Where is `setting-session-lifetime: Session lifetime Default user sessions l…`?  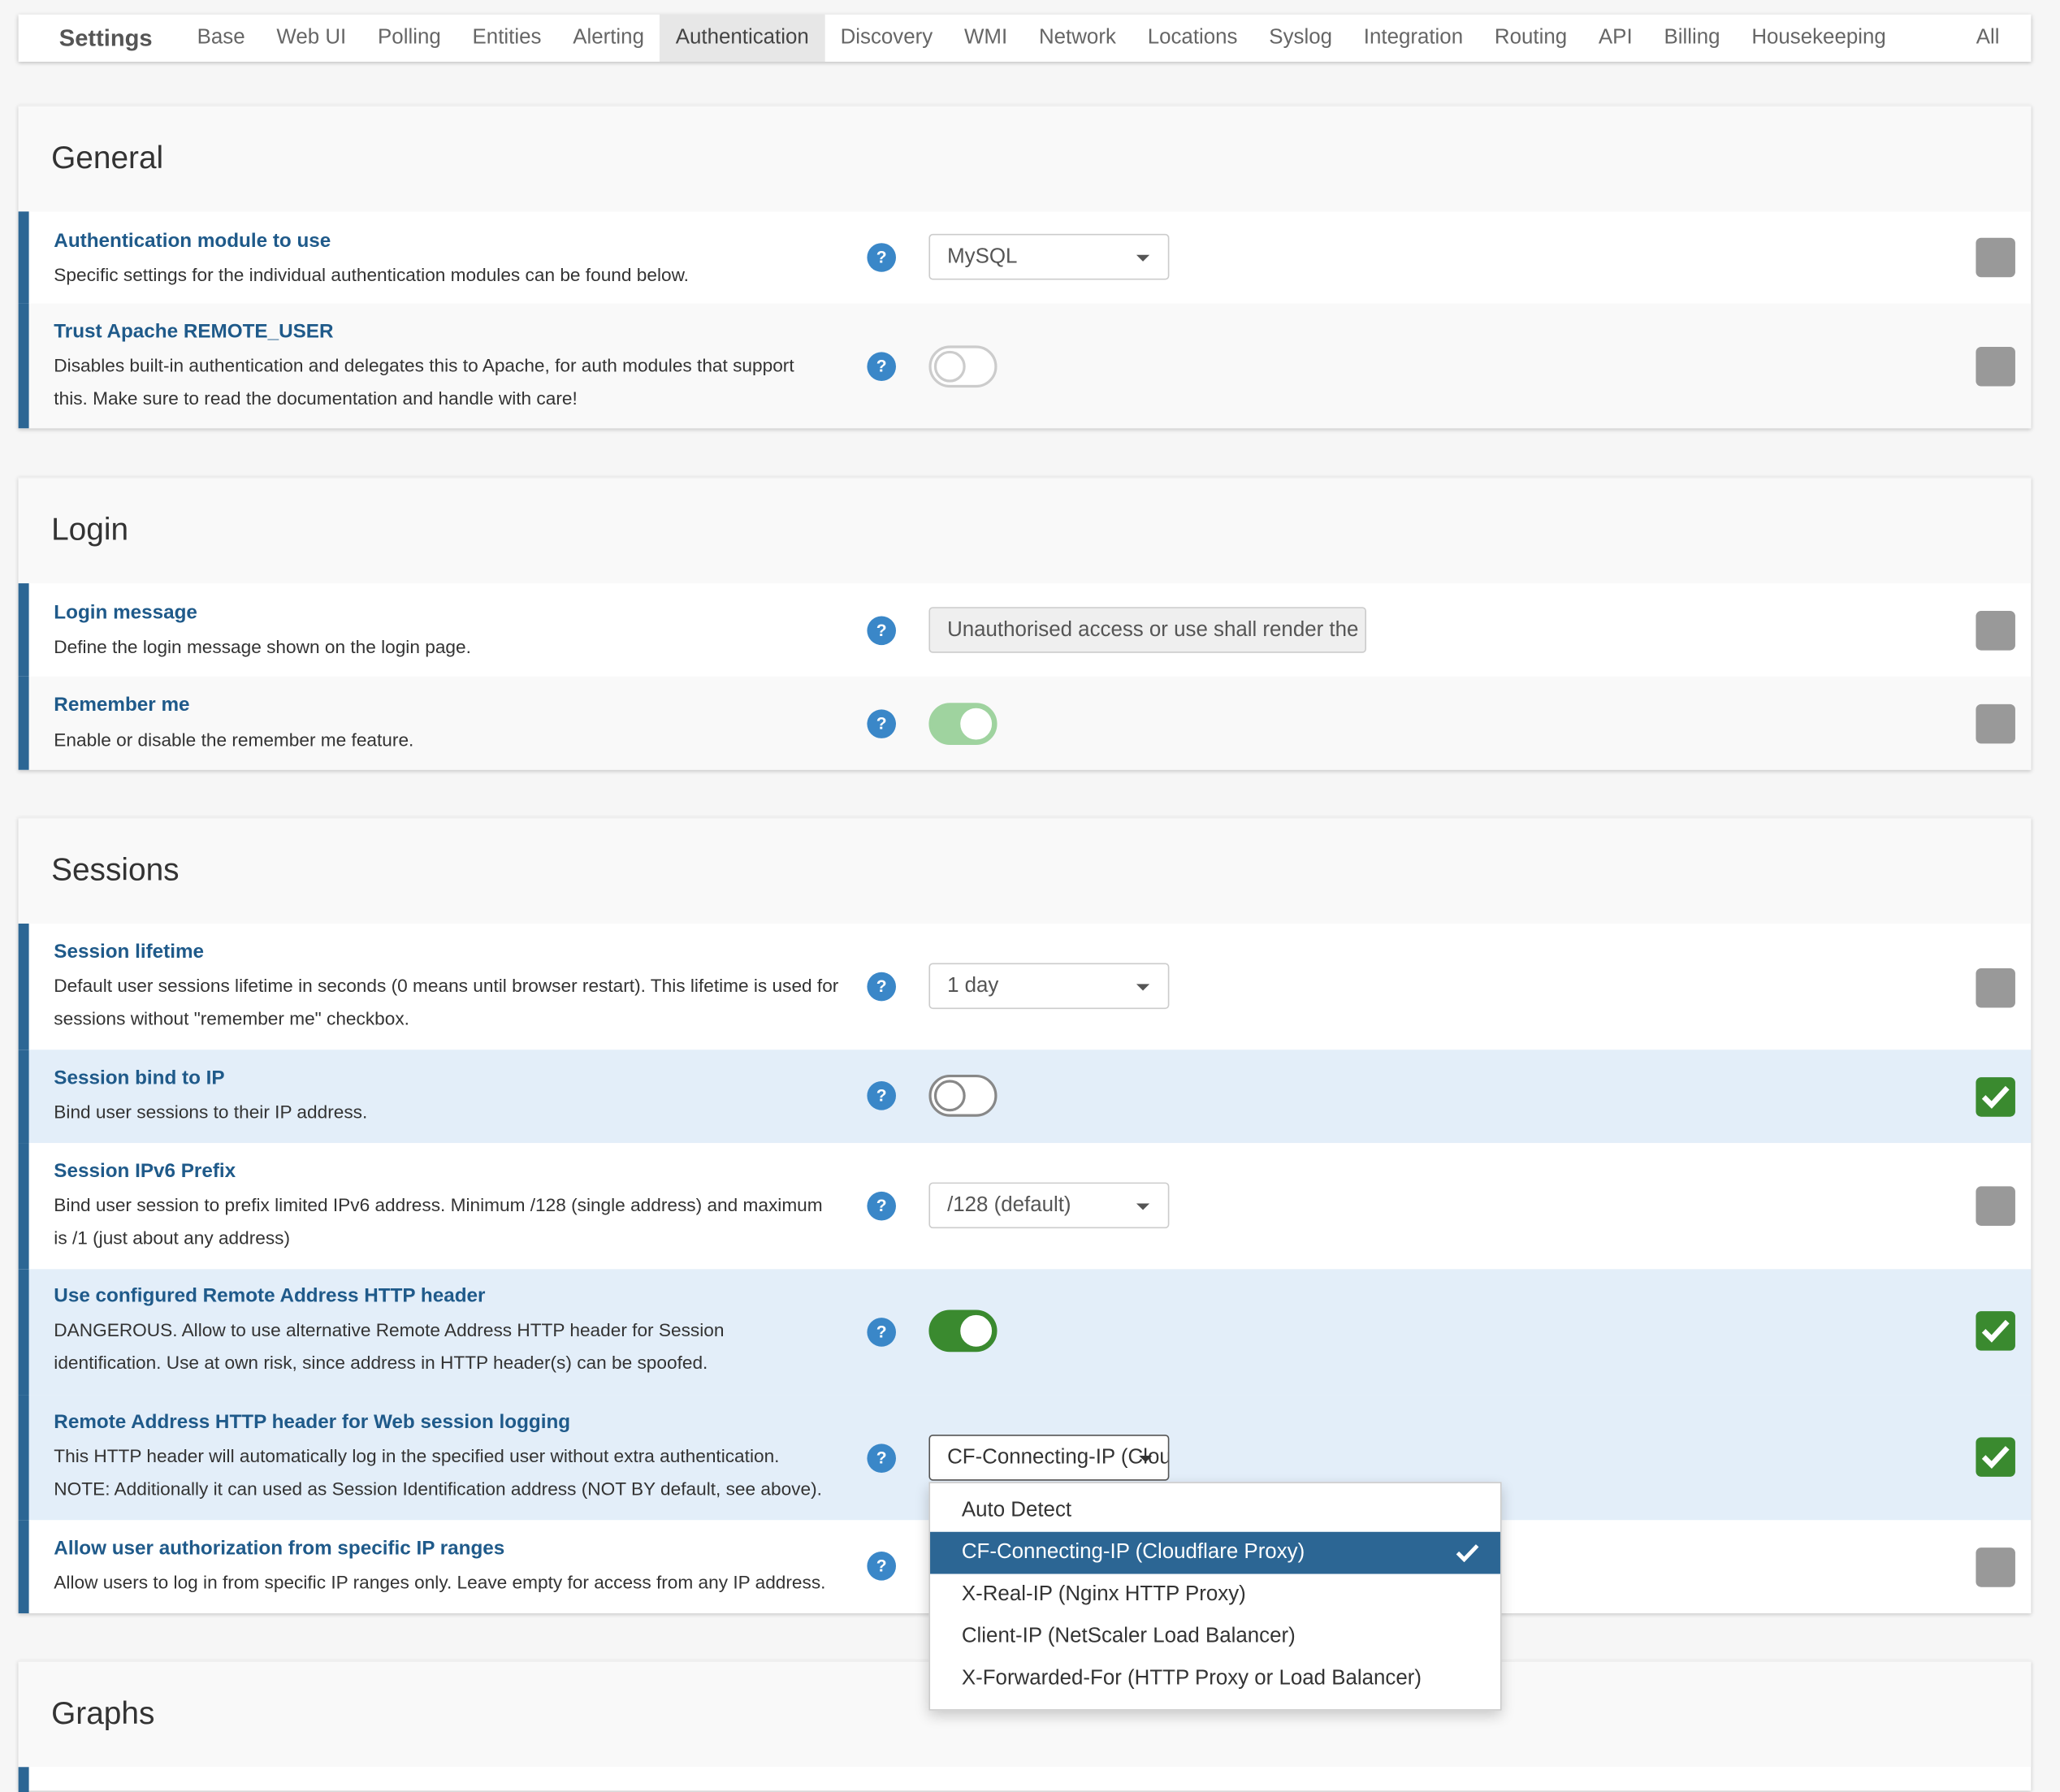 setting-session-lifetime: Session lifetime Default user sessions l… is located at coordinates (1025, 986).